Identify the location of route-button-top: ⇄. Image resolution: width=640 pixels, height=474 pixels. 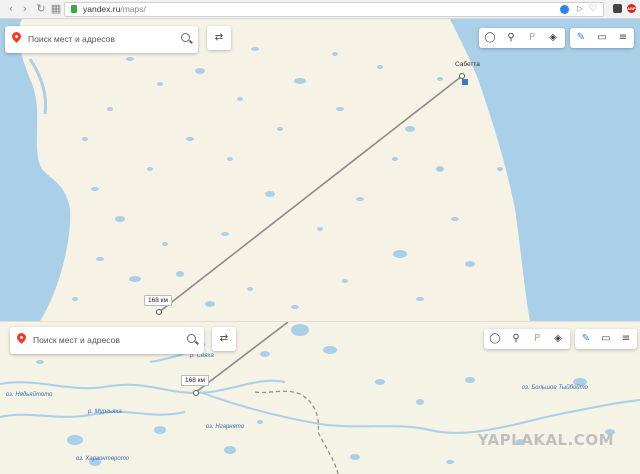
(219, 38).